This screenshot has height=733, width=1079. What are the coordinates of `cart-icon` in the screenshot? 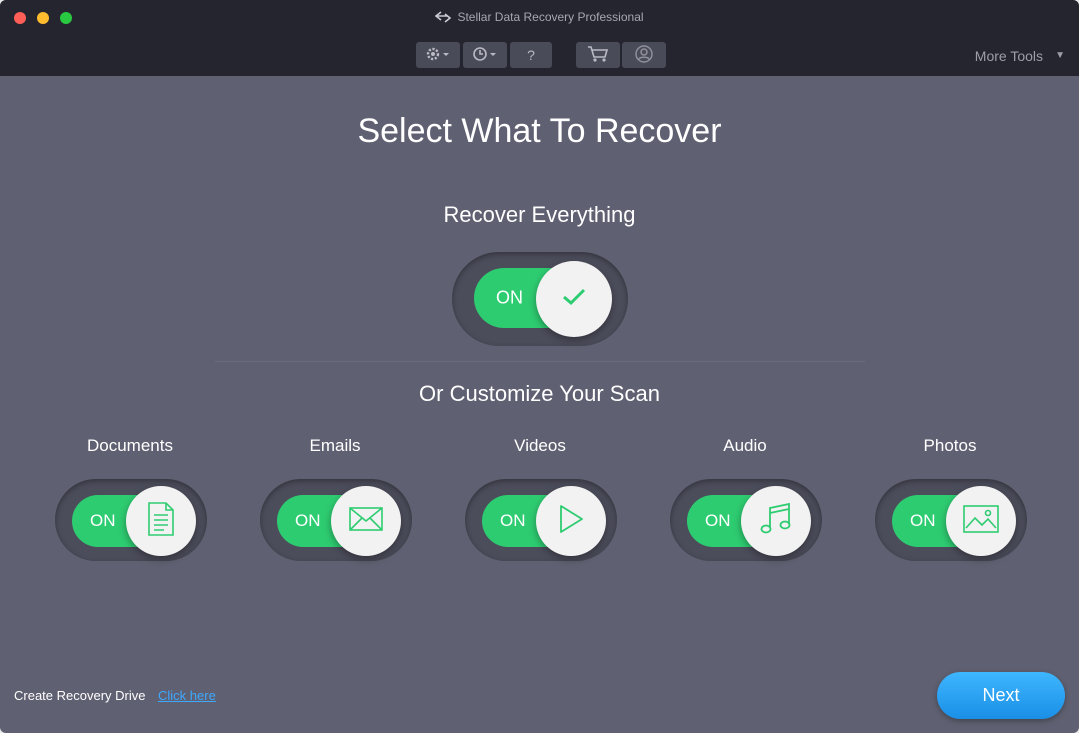 It's located at (598, 55).